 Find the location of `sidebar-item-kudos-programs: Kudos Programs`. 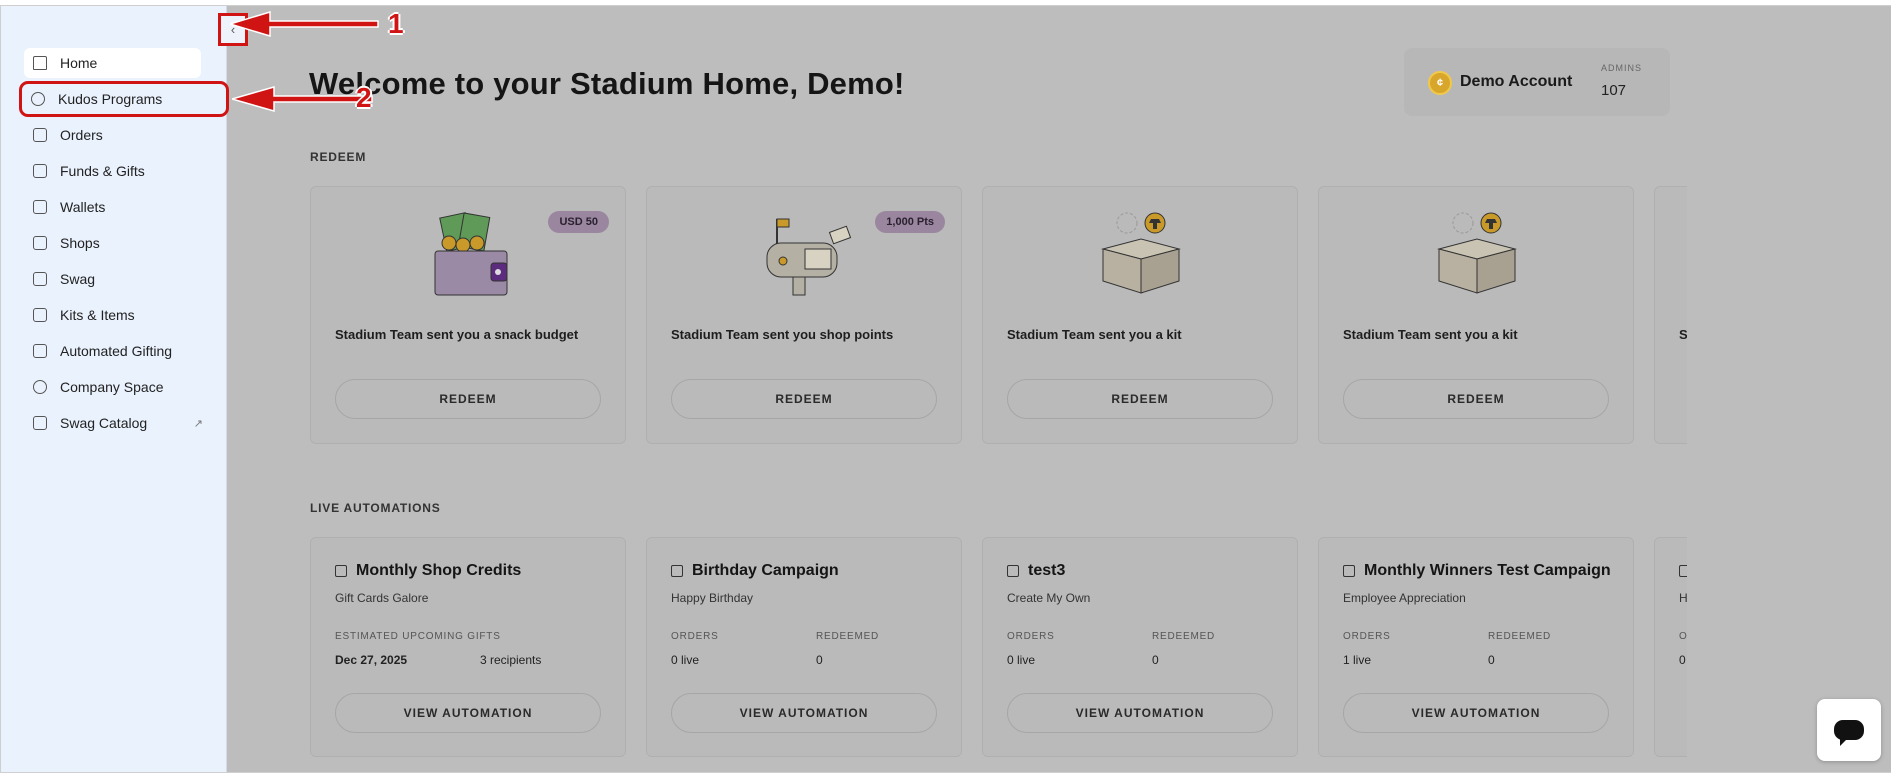

sidebar-item-kudos-programs: Kudos Programs is located at coordinates (124, 99).